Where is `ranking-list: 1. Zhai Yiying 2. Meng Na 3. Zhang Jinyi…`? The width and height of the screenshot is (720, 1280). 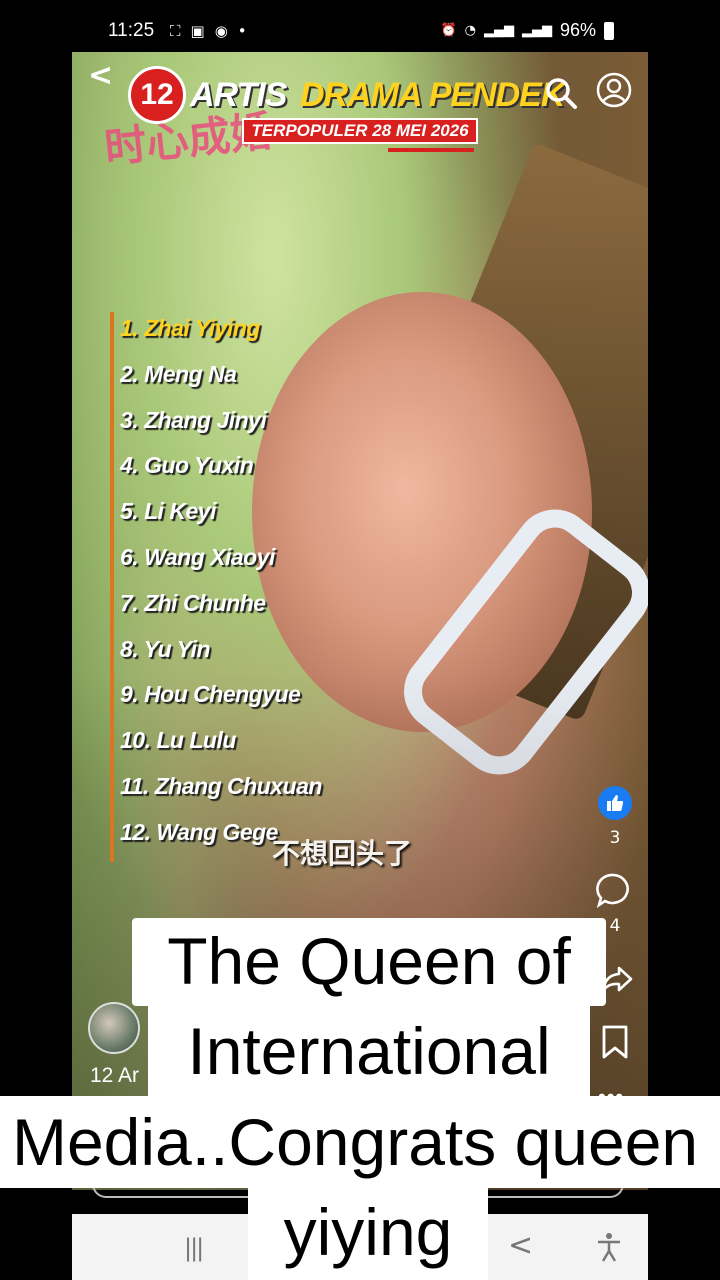
ranking-list: 1. Zhai Yiying 2. Meng Na 3. Zhang Jinyi… is located at coordinates (216, 587).